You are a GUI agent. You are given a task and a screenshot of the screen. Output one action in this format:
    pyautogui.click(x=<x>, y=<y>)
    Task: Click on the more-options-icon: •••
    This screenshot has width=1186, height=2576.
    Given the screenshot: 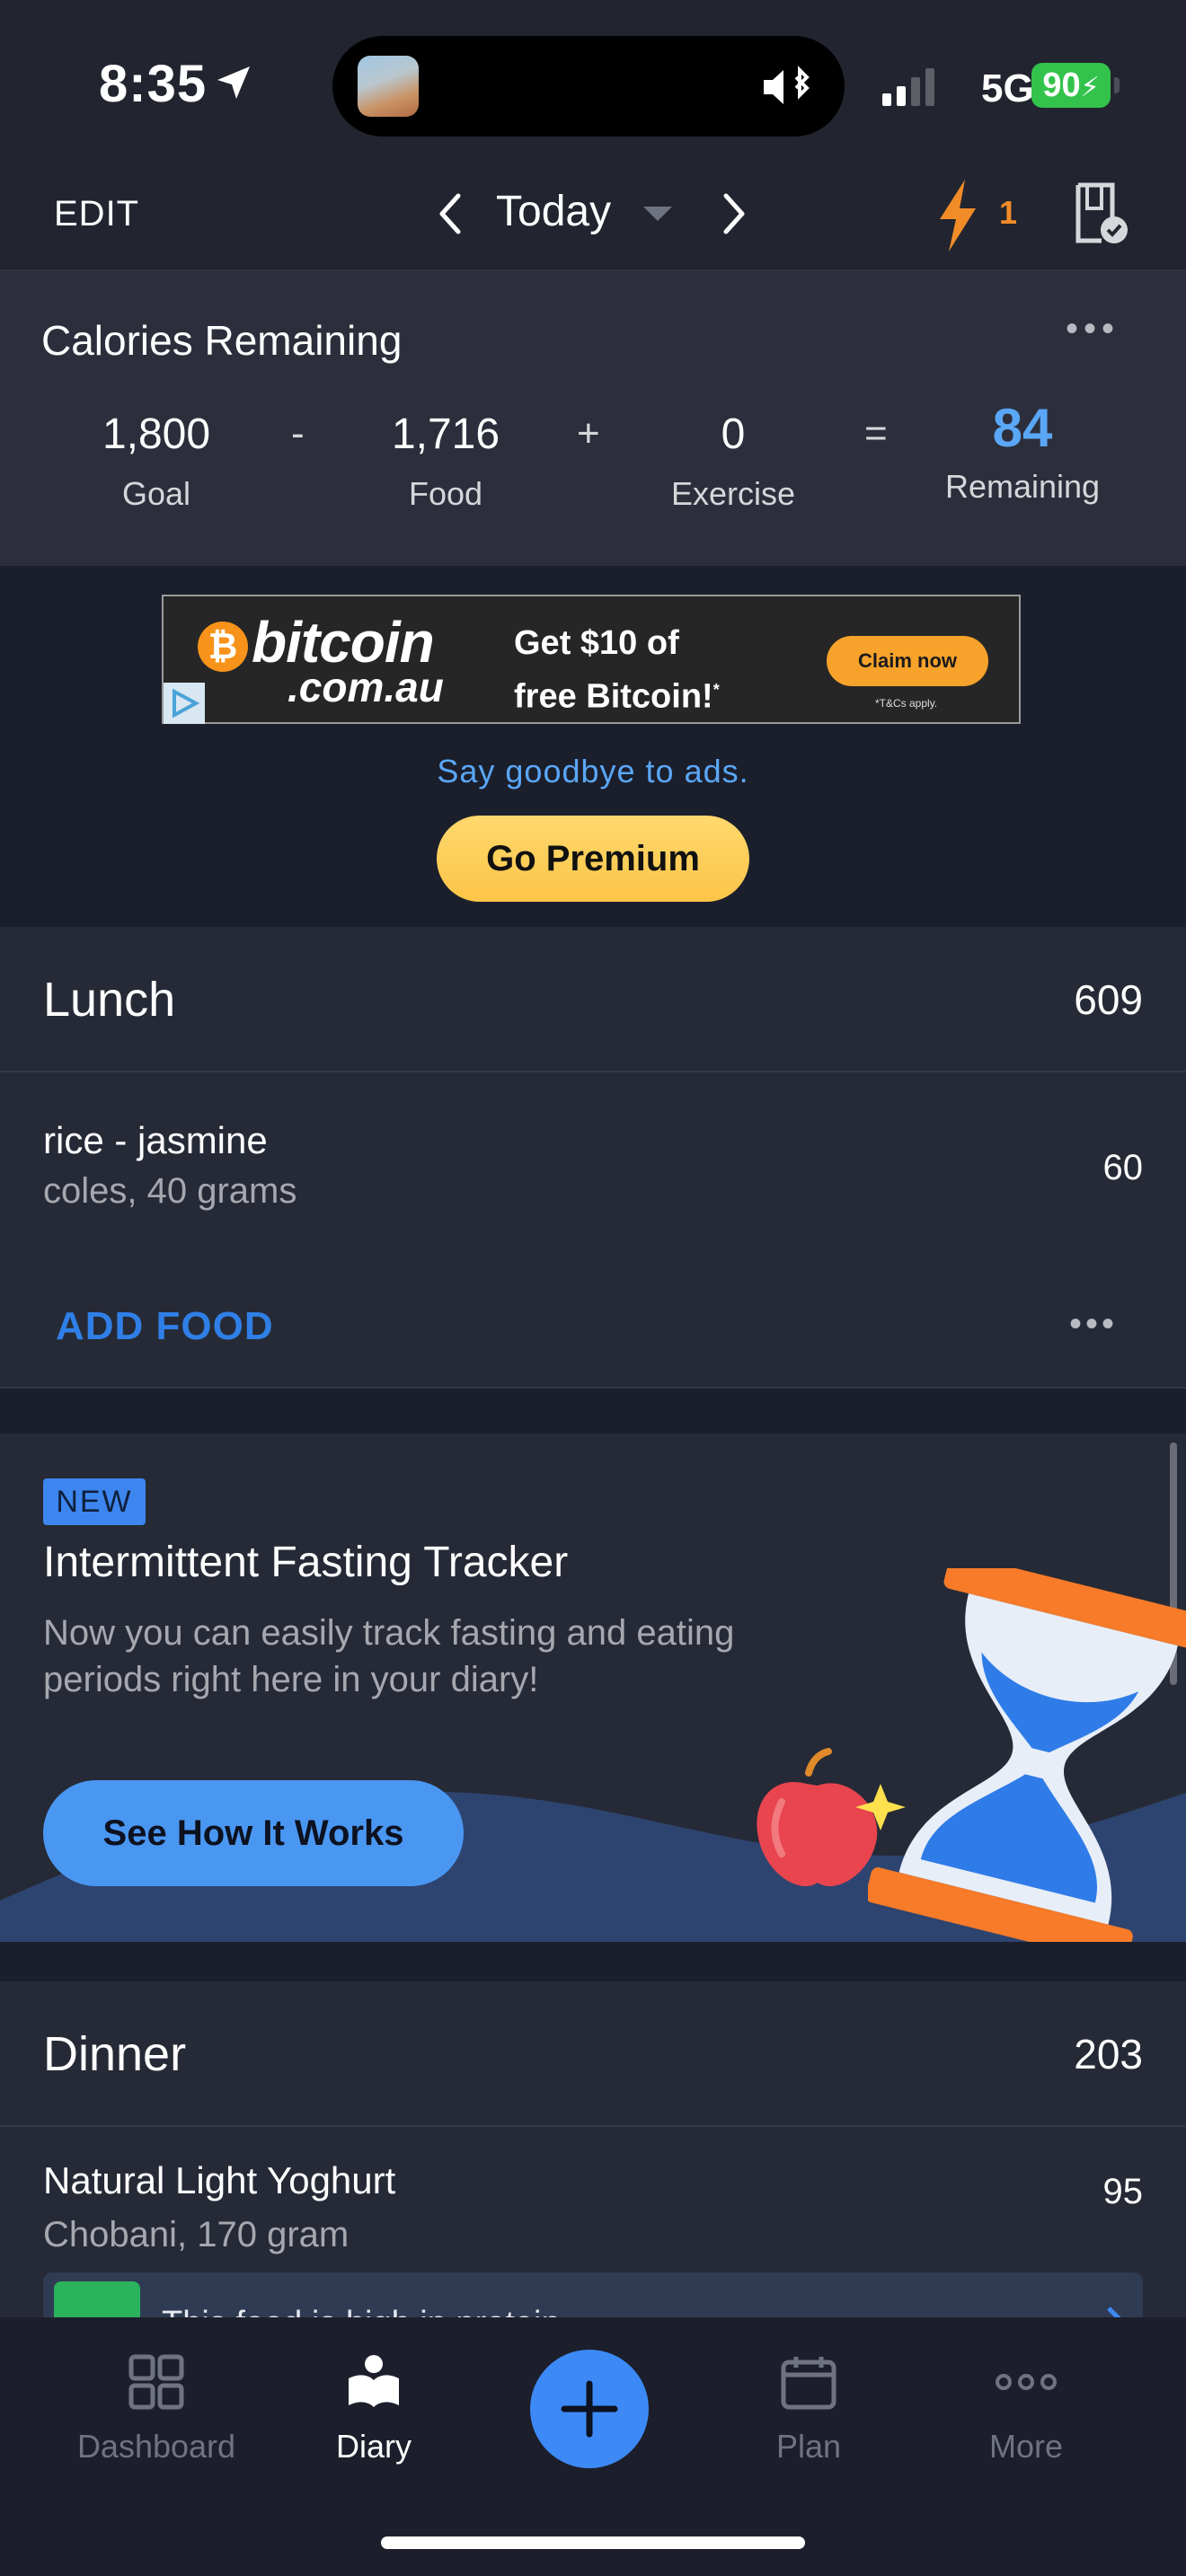 What is the action you would take?
    pyautogui.click(x=1093, y=329)
    